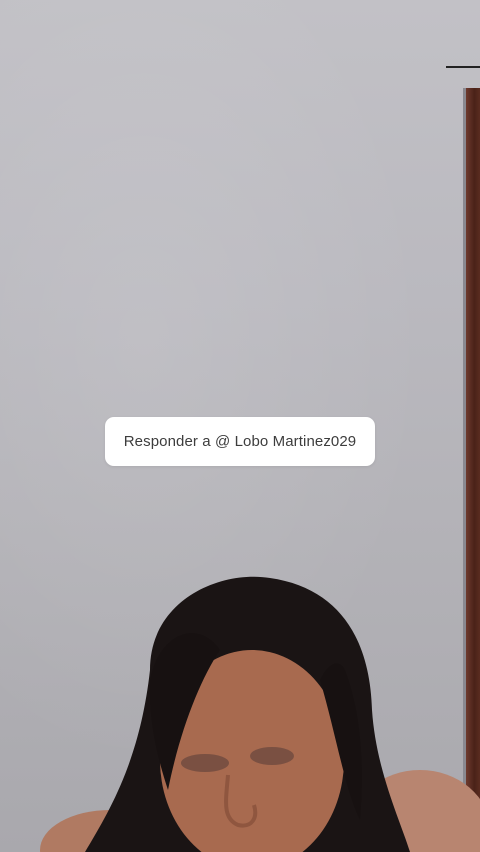 Image resolution: width=480 pixels, height=852 pixels. I want to click on person-eye-right, so click(272, 756).